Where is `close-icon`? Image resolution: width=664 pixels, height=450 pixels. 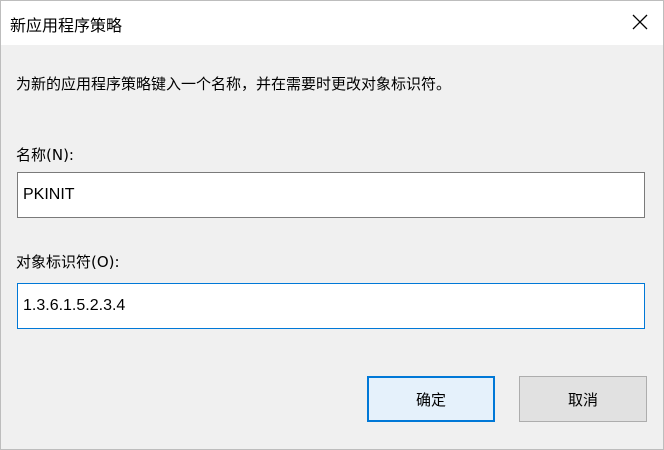
close-icon is located at coordinates (640, 22).